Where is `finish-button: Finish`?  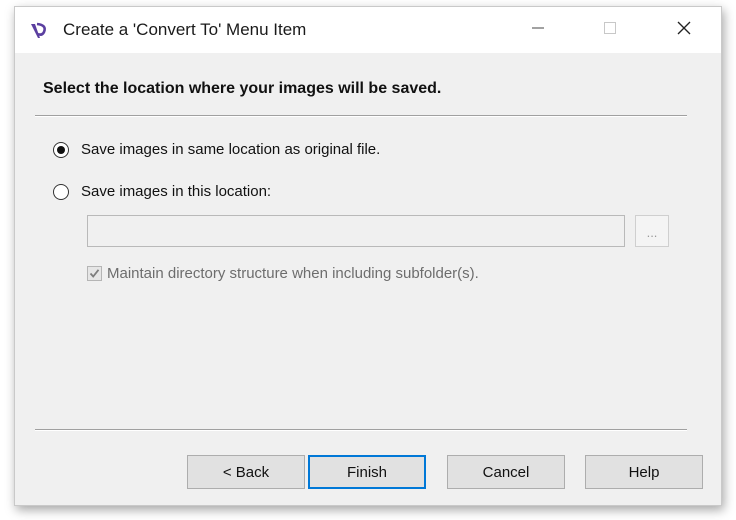
finish-button: Finish is located at coordinates (367, 472).